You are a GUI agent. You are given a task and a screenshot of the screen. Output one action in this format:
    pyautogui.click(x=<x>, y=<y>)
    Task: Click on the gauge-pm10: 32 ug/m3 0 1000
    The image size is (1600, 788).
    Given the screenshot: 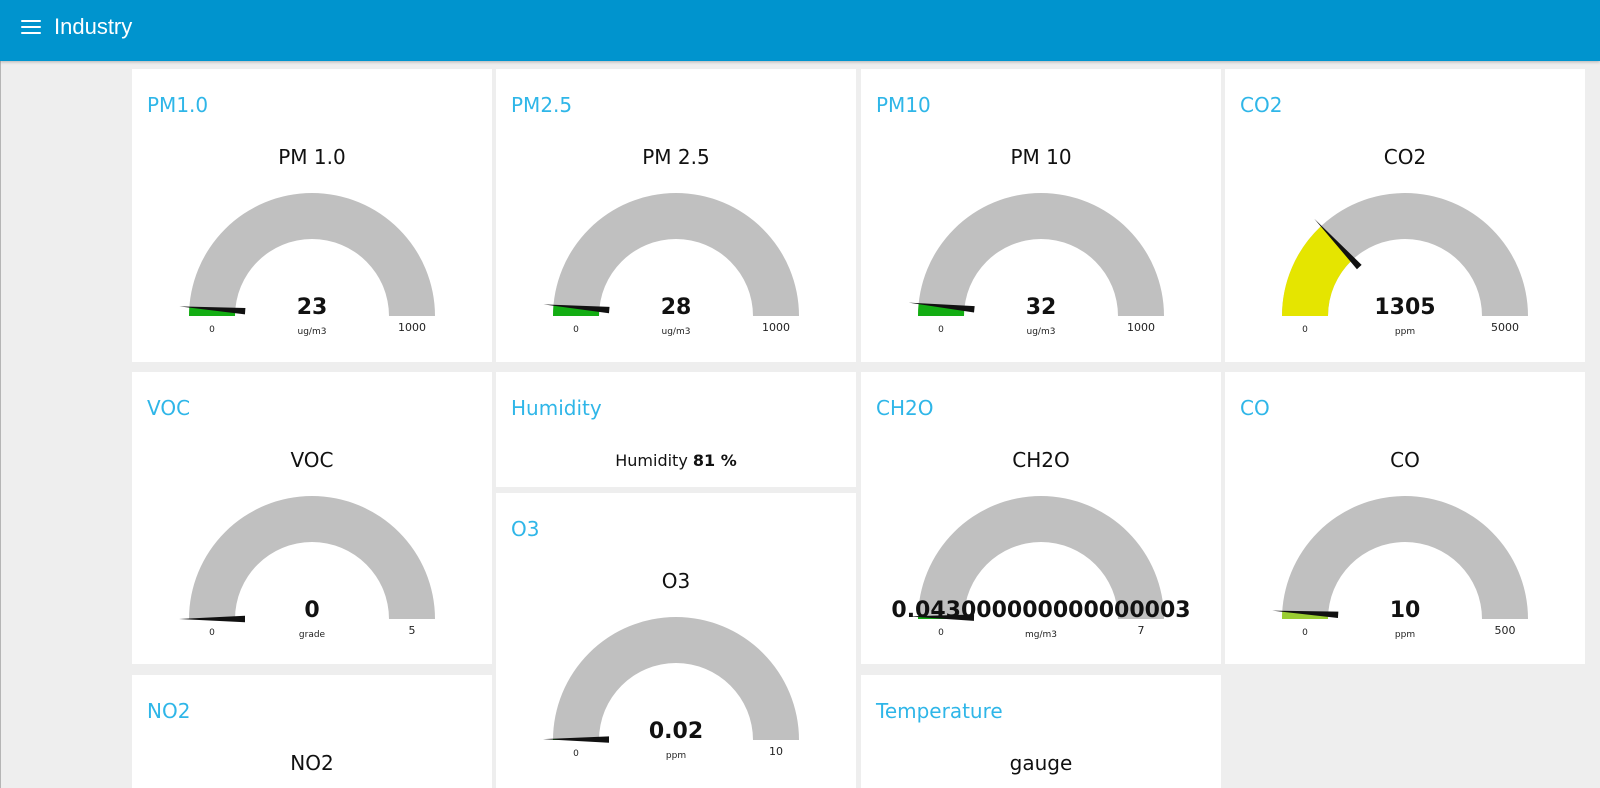 What is the action you would take?
    pyautogui.click(x=1036, y=265)
    